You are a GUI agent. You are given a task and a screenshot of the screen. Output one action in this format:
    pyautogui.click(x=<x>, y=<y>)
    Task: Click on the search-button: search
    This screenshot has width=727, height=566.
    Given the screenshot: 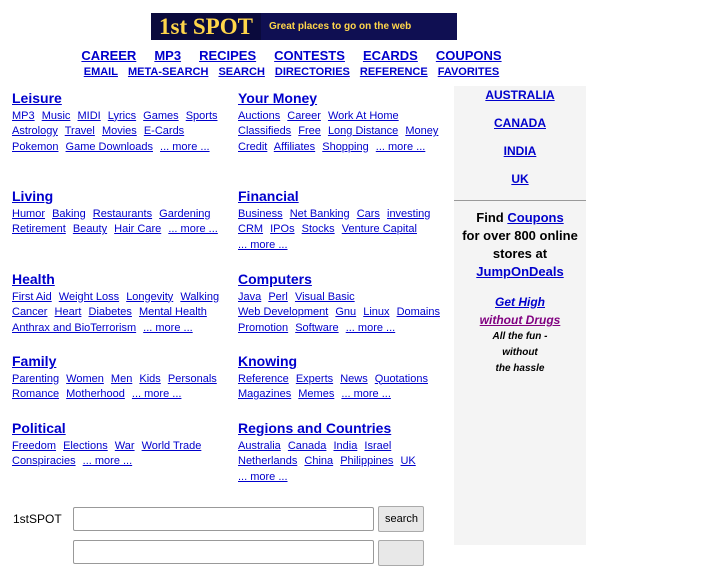 What is the action you would take?
    pyautogui.click(x=401, y=519)
    